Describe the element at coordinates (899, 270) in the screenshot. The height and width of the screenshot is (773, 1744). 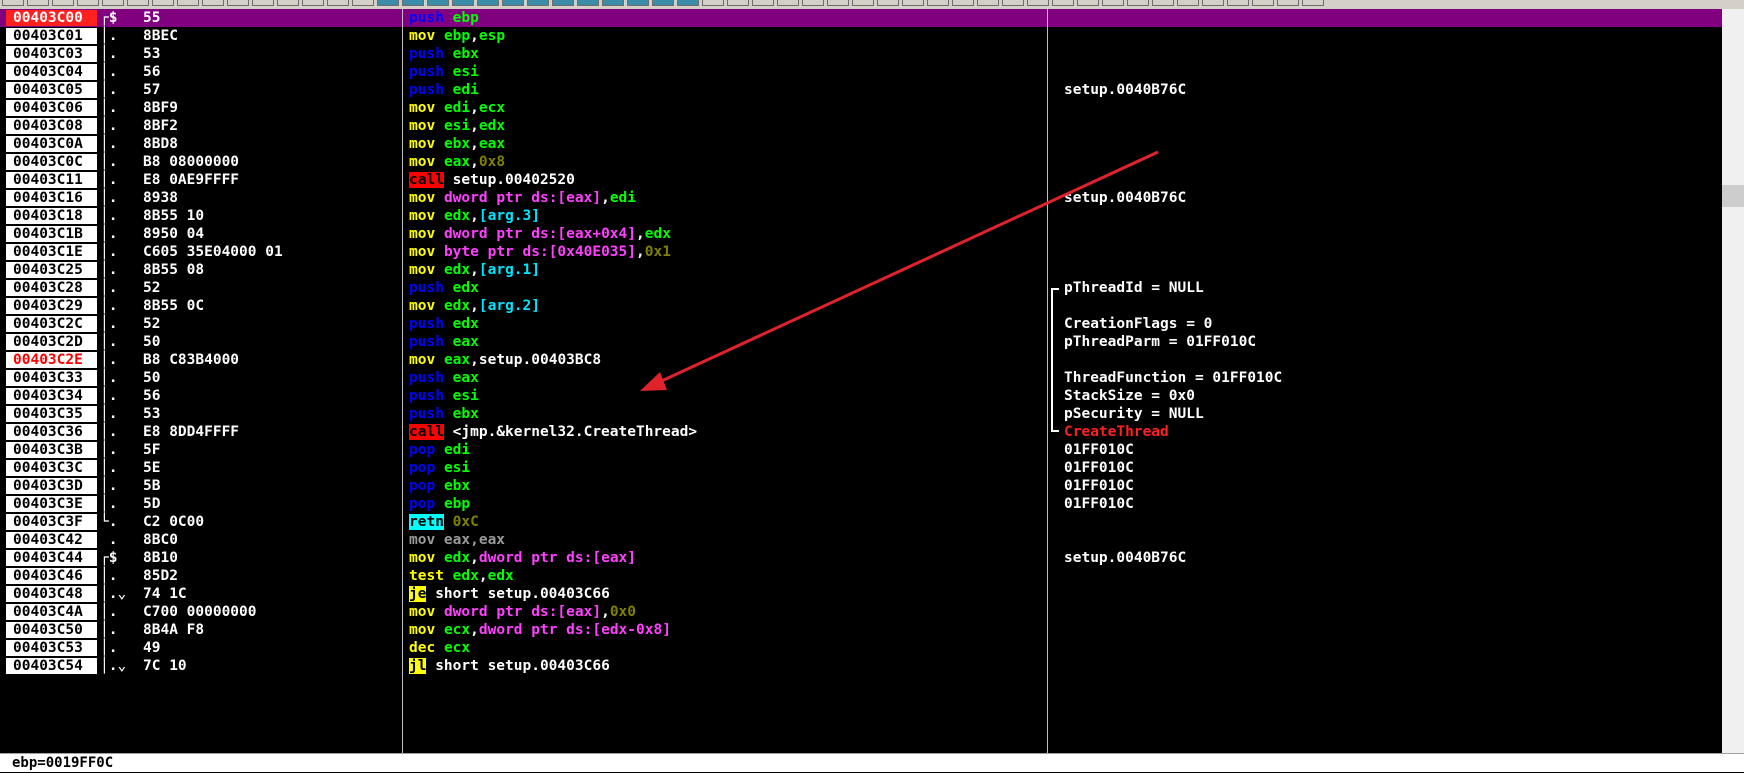
I see `annotation-arrow` at that location.